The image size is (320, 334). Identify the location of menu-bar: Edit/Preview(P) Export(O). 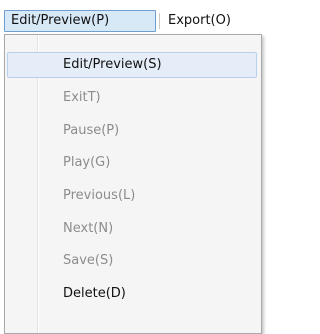
(135, 19).